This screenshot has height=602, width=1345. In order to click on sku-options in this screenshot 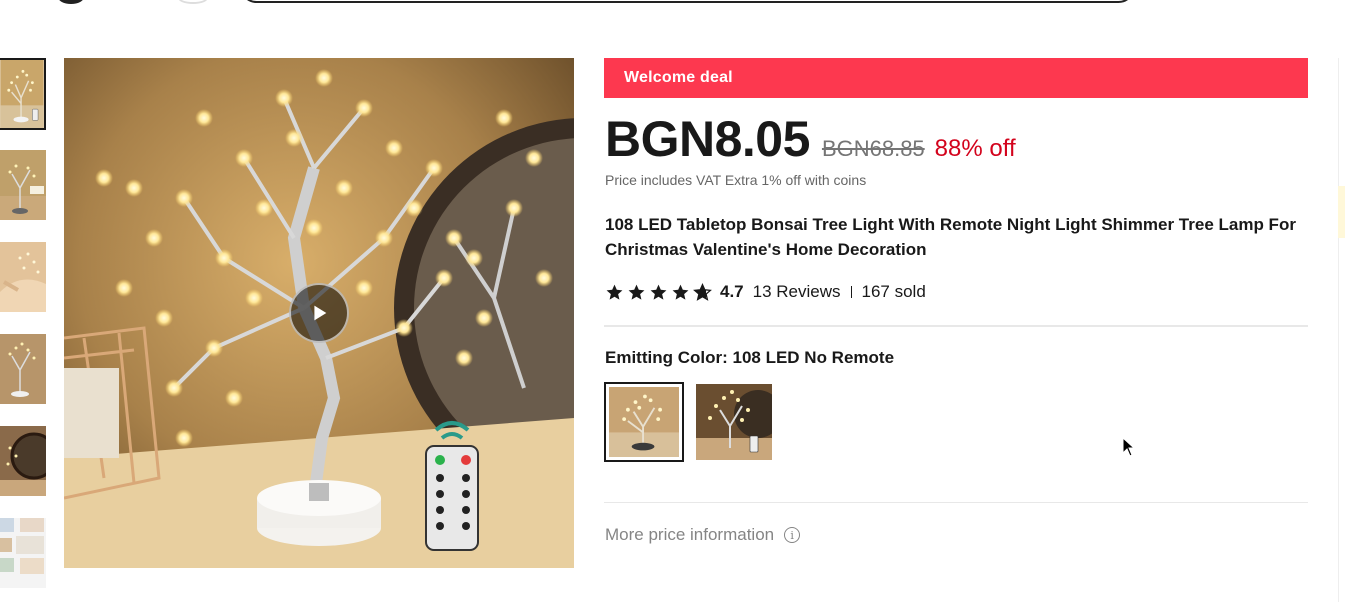, I will do `click(688, 422)`.